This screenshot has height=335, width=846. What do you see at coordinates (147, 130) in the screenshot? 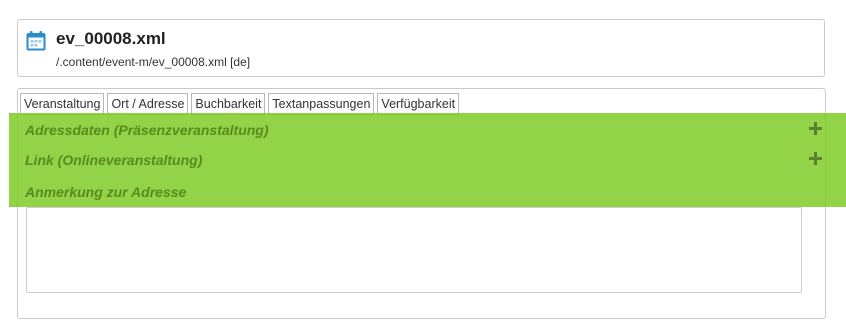
I see `section-address-data: Adressdaten (Präsenzveranstaltung)` at bounding box center [147, 130].